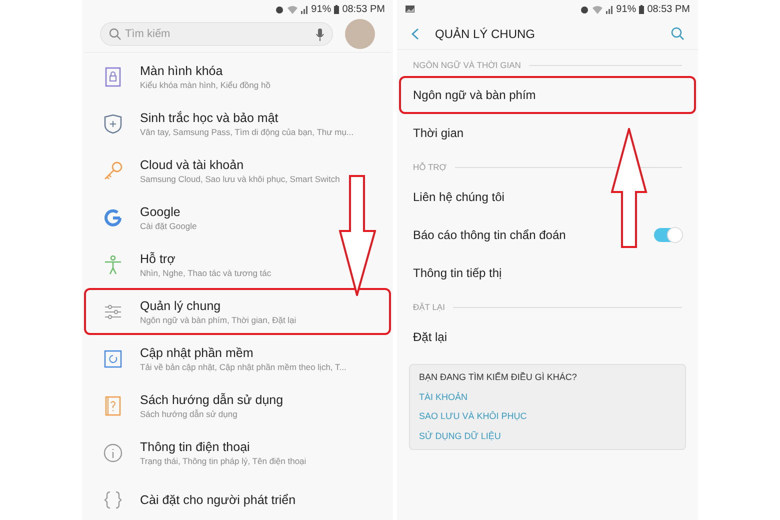 Image resolution: width=780 pixels, height=520 pixels. I want to click on screen-title: QUẢN LÝ CHUNG, so click(485, 34).